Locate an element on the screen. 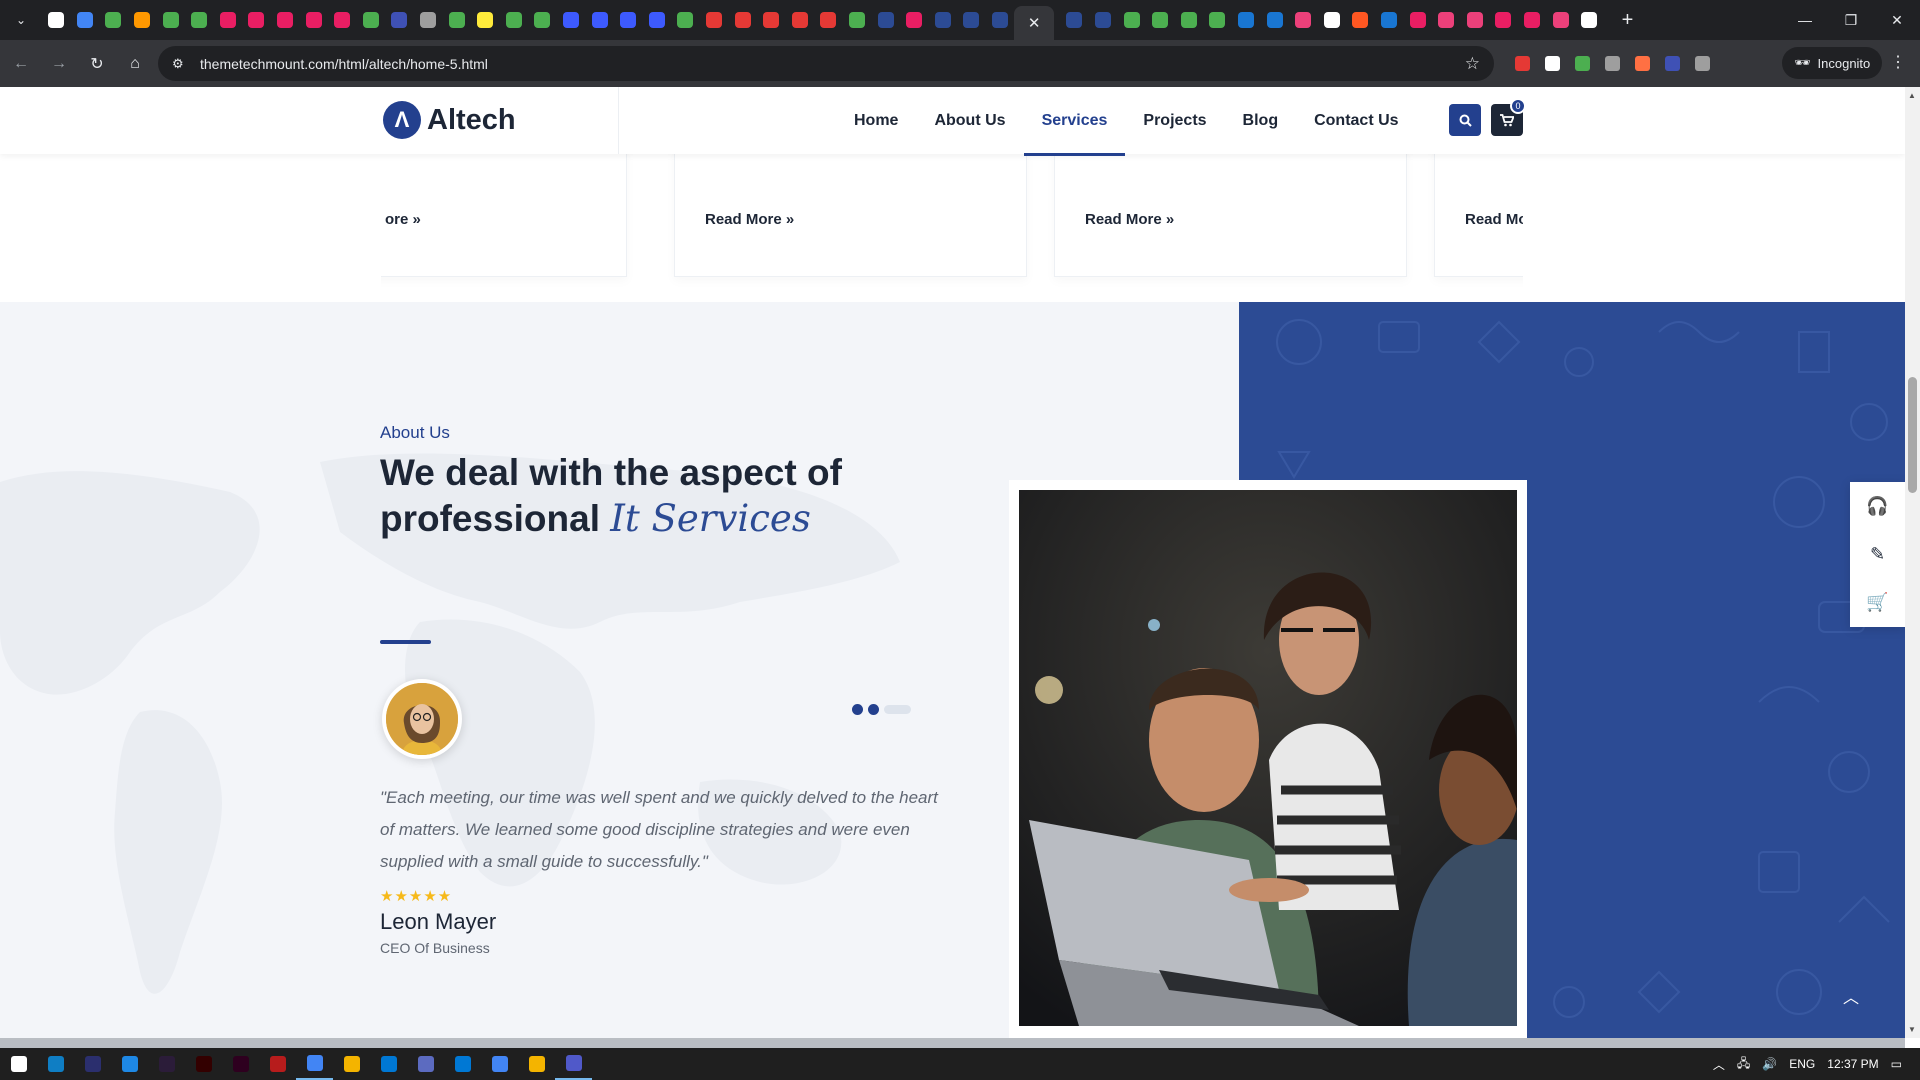 The width and height of the screenshot is (1920, 1080). minimize-icon: — is located at coordinates (1805, 20).